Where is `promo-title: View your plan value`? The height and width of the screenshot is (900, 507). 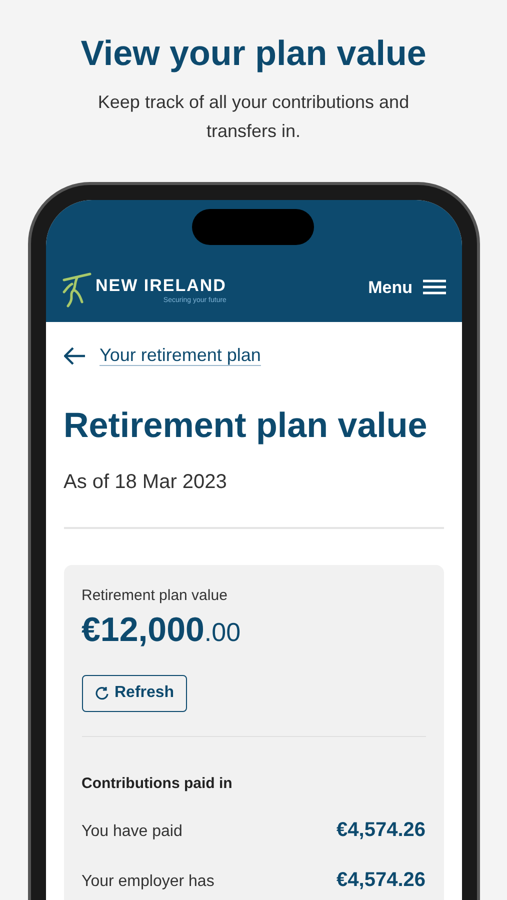
promo-title: View your plan value is located at coordinates (253, 54).